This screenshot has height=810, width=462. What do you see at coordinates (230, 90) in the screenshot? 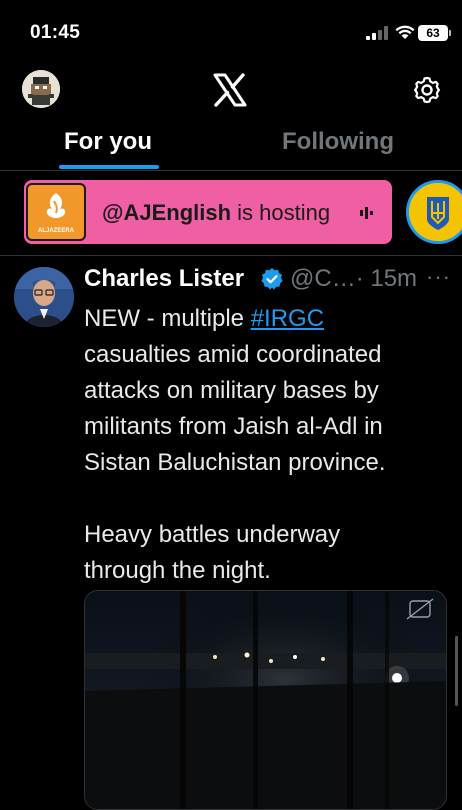
I see `x-logo-icon` at bounding box center [230, 90].